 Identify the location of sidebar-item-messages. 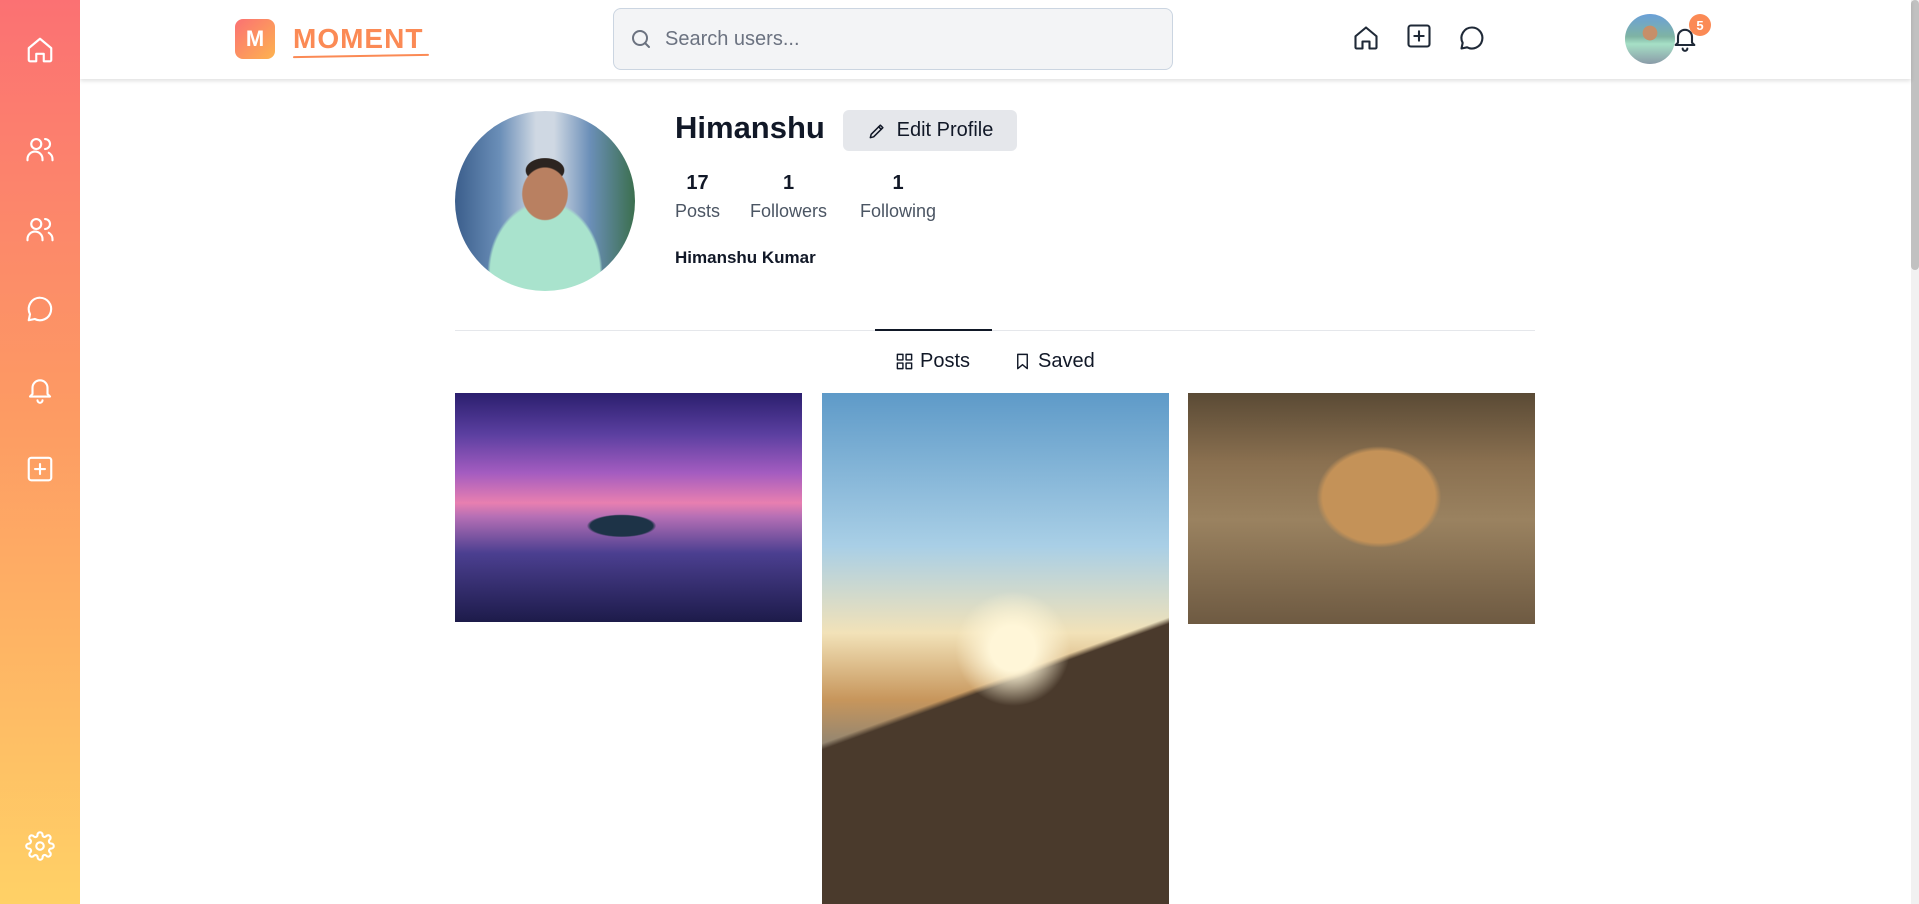
(40, 309).